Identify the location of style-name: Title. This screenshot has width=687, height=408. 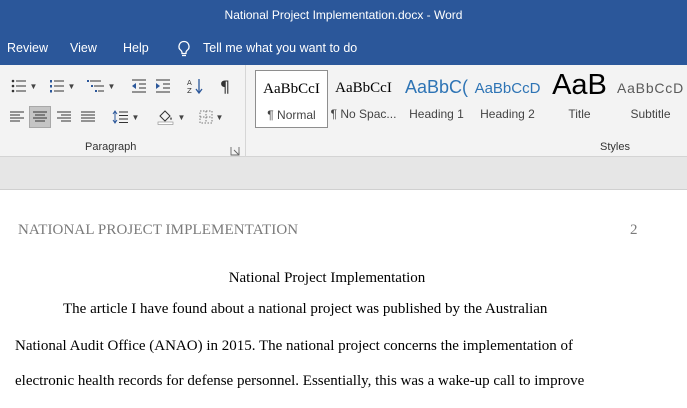
(579, 114).